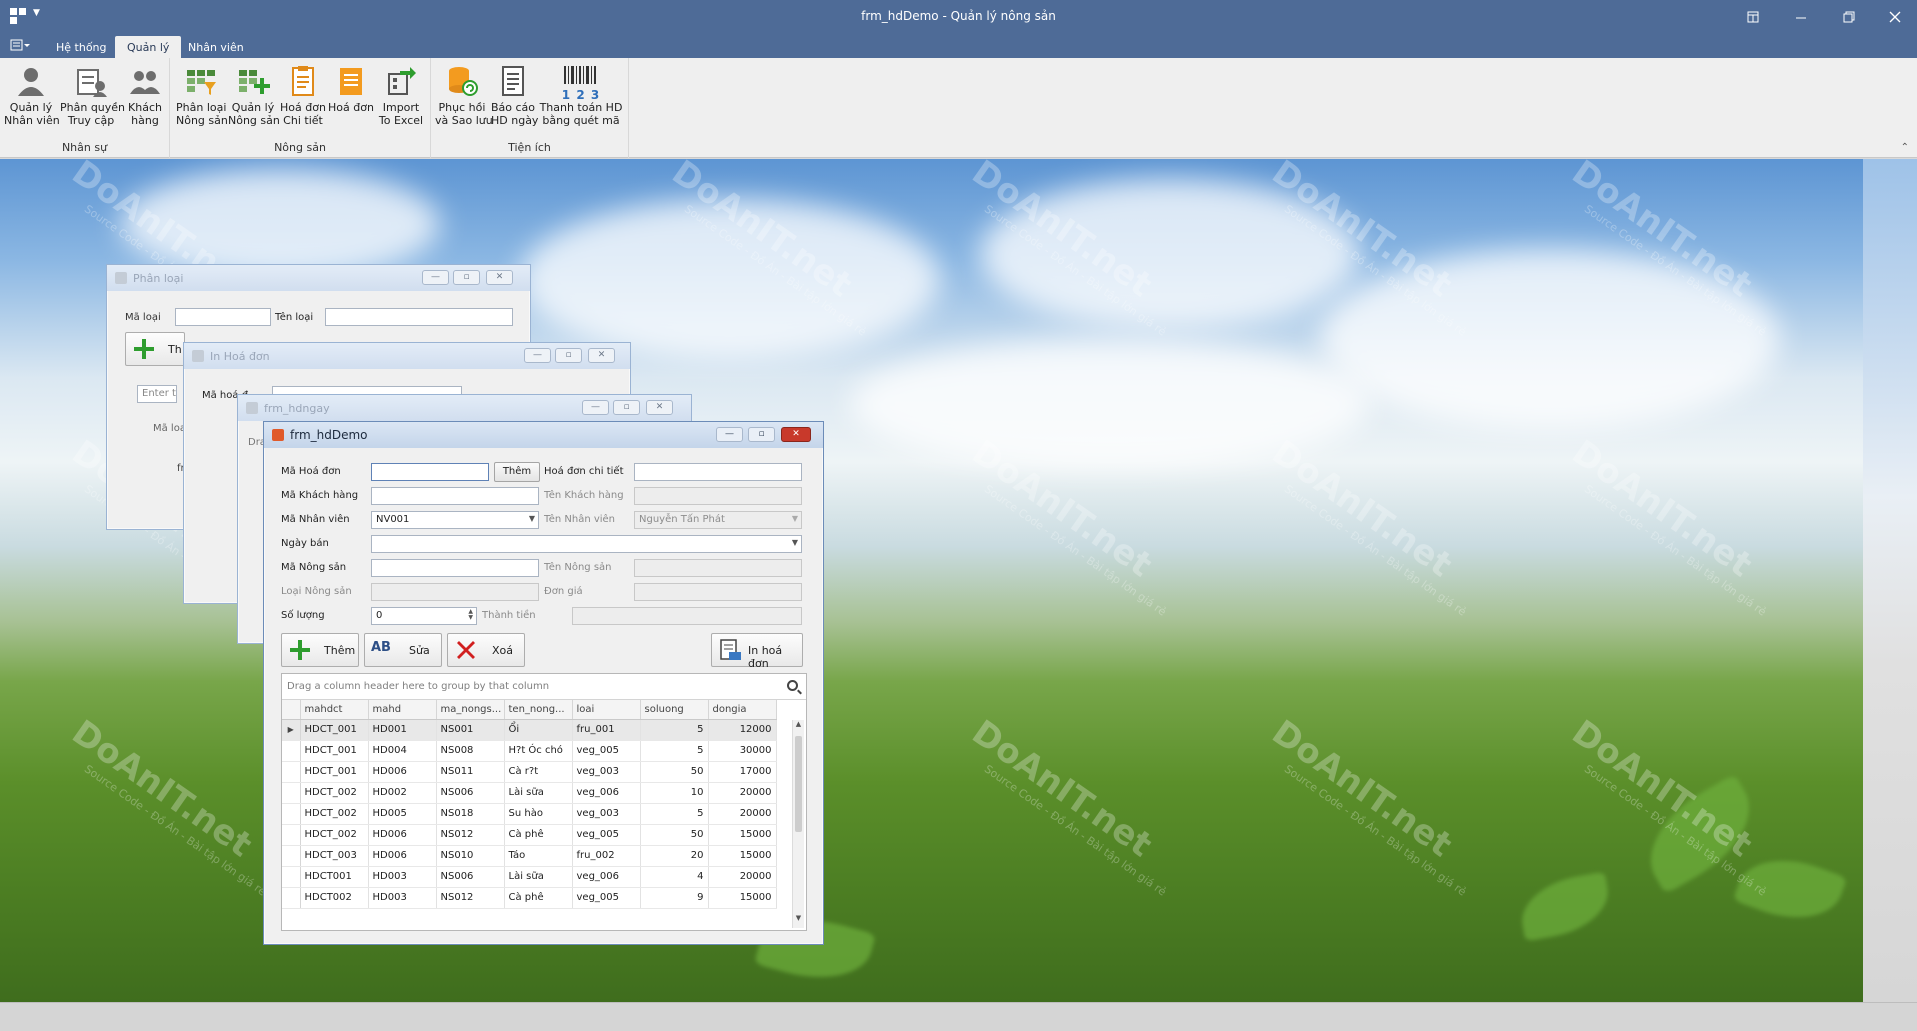 This screenshot has height=1031, width=1917. I want to click on ngay-ban-date-picker: ▼, so click(586, 544).